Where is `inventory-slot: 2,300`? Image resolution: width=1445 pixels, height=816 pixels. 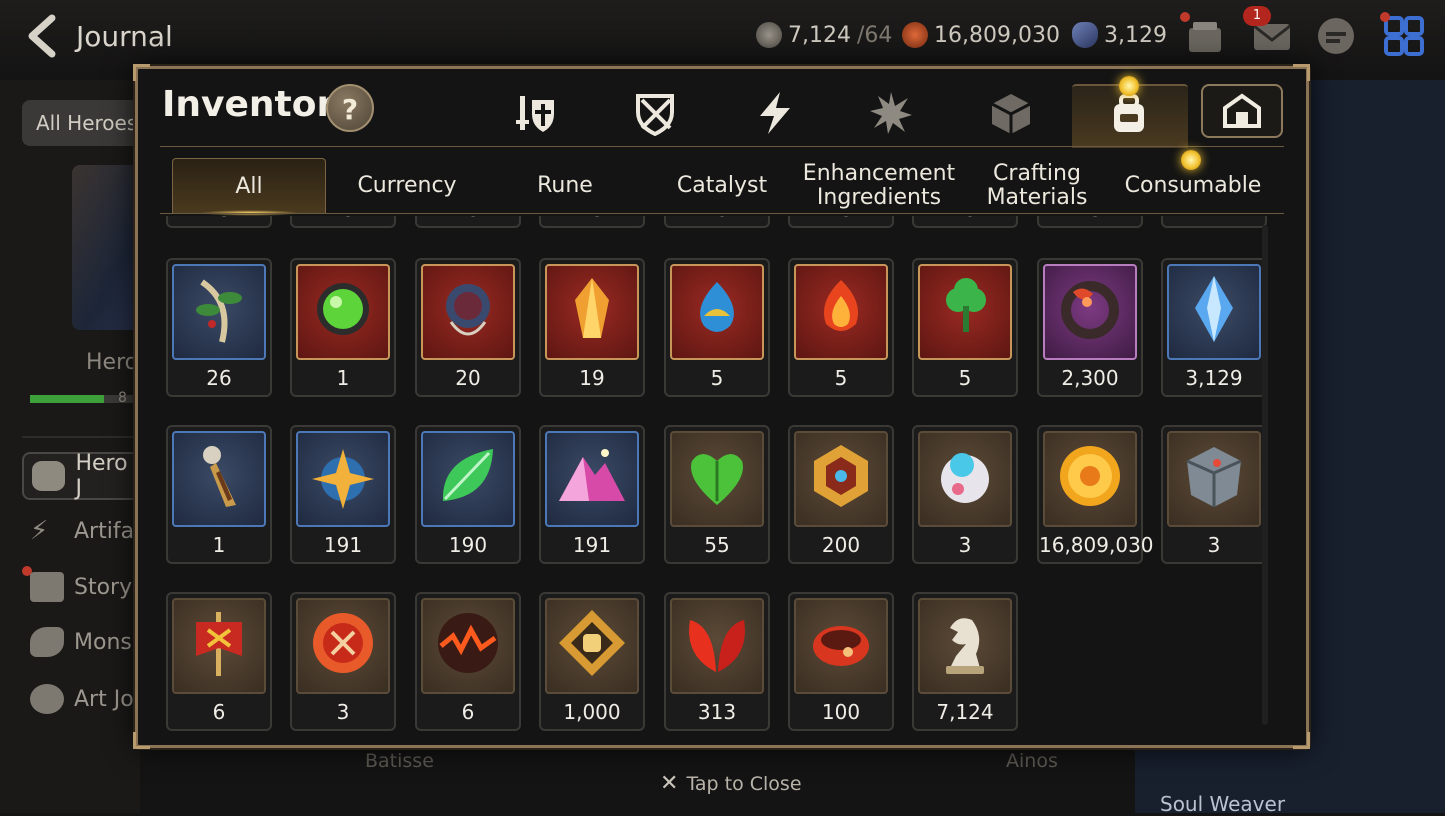 inventory-slot: 2,300 is located at coordinates (1090, 327).